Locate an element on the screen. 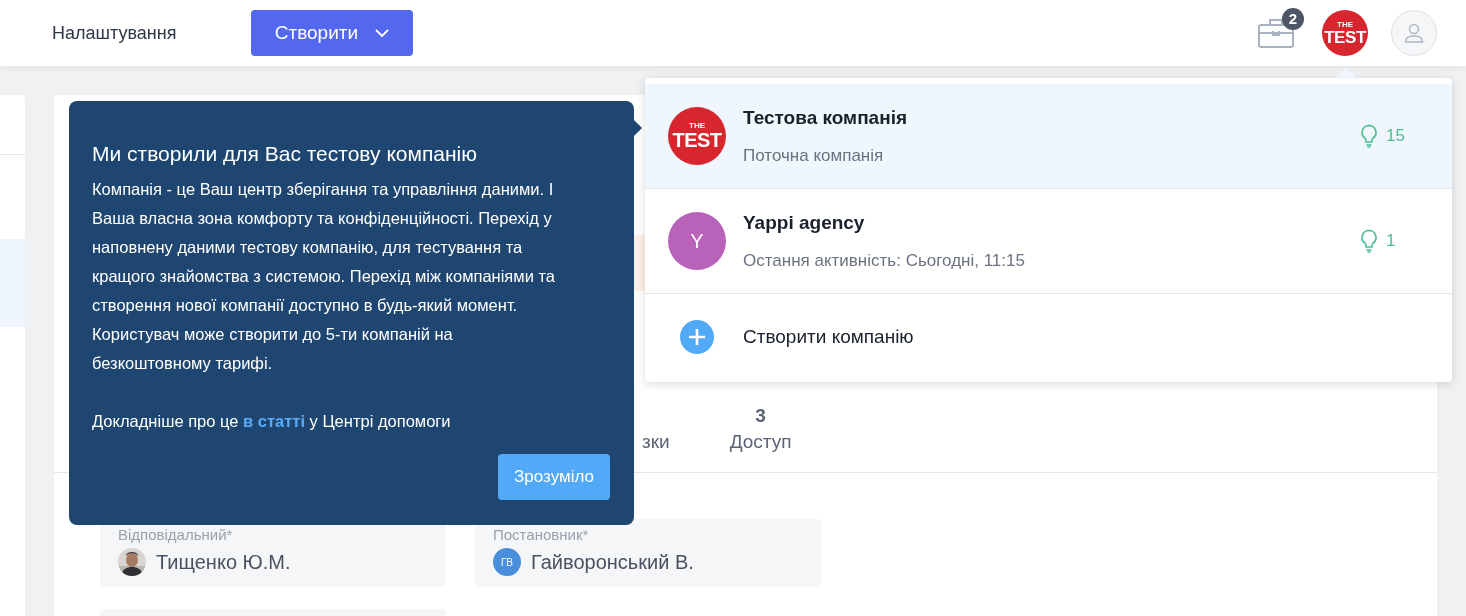 The image size is (1466, 616). field-value: Тищенко Ю.М. is located at coordinates (223, 562).